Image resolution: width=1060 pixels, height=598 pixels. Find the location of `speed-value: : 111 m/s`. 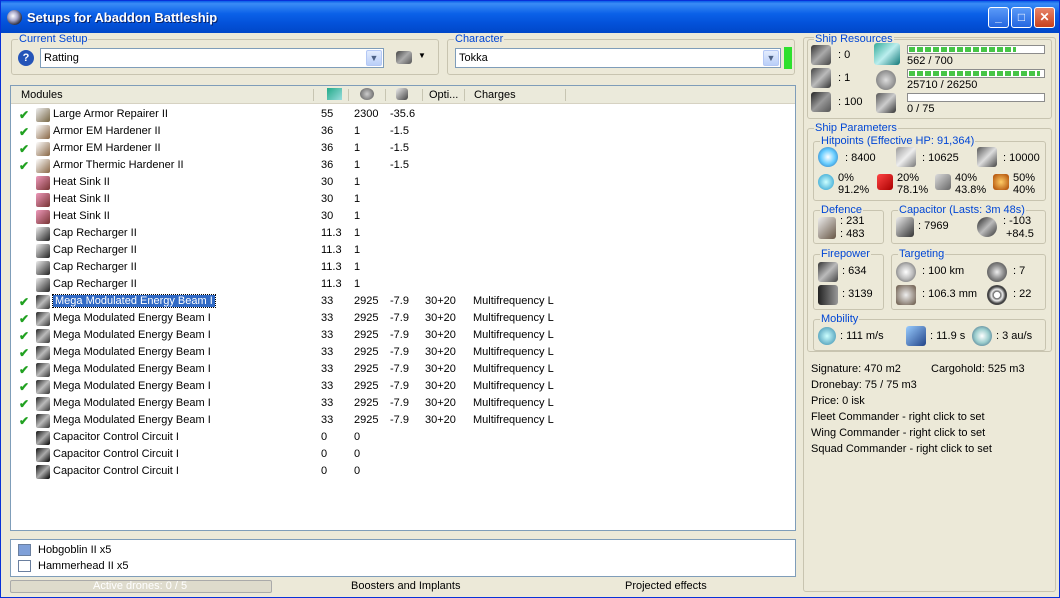

speed-value: : 111 m/s is located at coordinates (862, 336).